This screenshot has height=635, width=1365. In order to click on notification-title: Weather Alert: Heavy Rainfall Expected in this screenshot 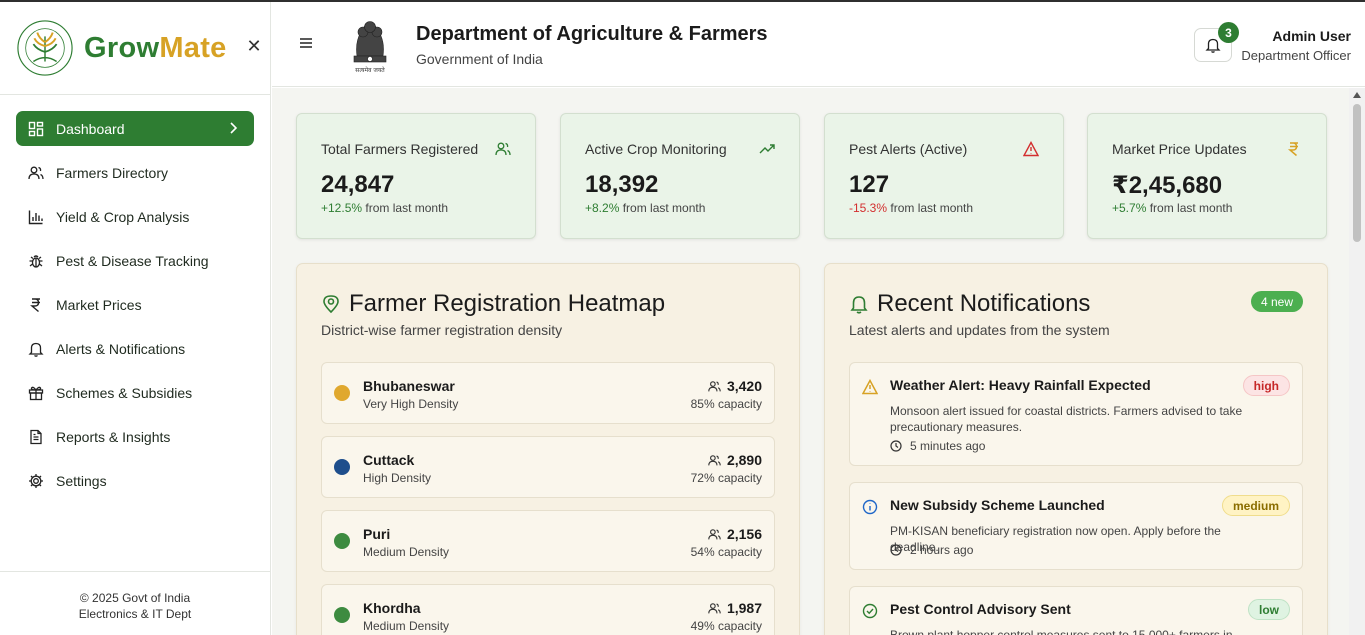, I will do `click(1020, 385)`.